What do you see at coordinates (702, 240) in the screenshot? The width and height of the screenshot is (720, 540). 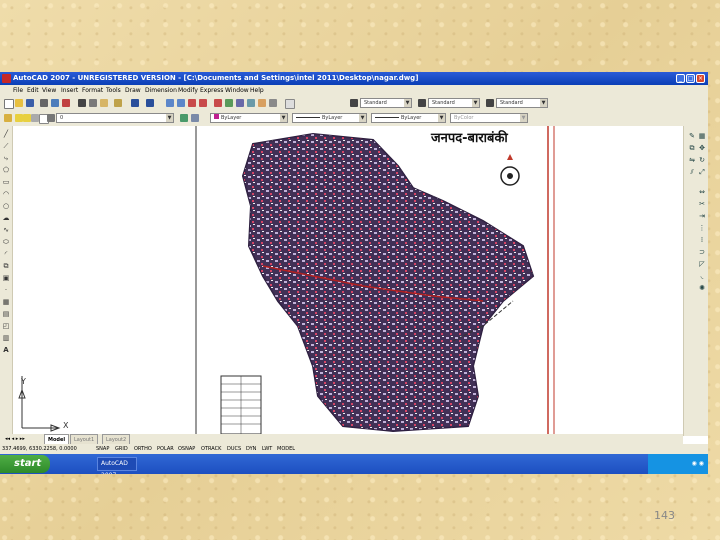 I see `break-icon: ⁞` at bounding box center [702, 240].